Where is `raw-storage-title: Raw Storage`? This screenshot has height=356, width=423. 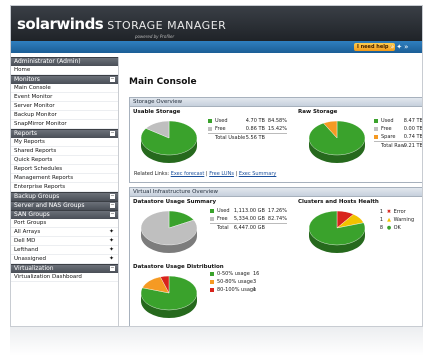 raw-storage-title: Raw Storage is located at coordinates (318, 112).